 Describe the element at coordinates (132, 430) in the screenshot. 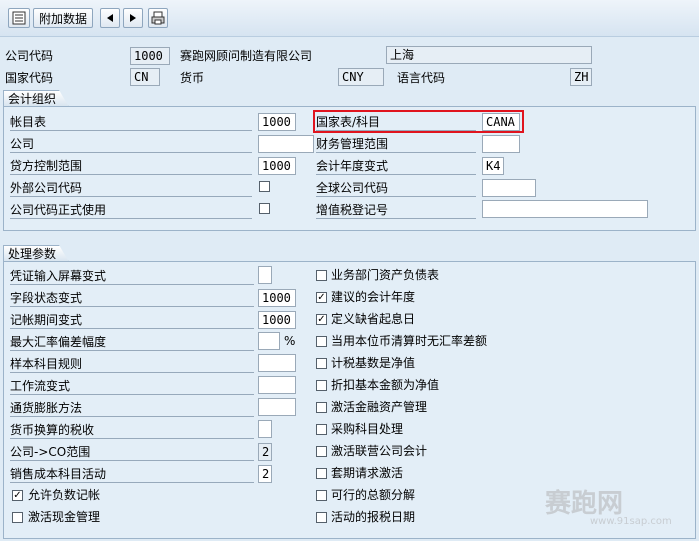

I see `tax-currency-label: 货币换算的税收` at that location.